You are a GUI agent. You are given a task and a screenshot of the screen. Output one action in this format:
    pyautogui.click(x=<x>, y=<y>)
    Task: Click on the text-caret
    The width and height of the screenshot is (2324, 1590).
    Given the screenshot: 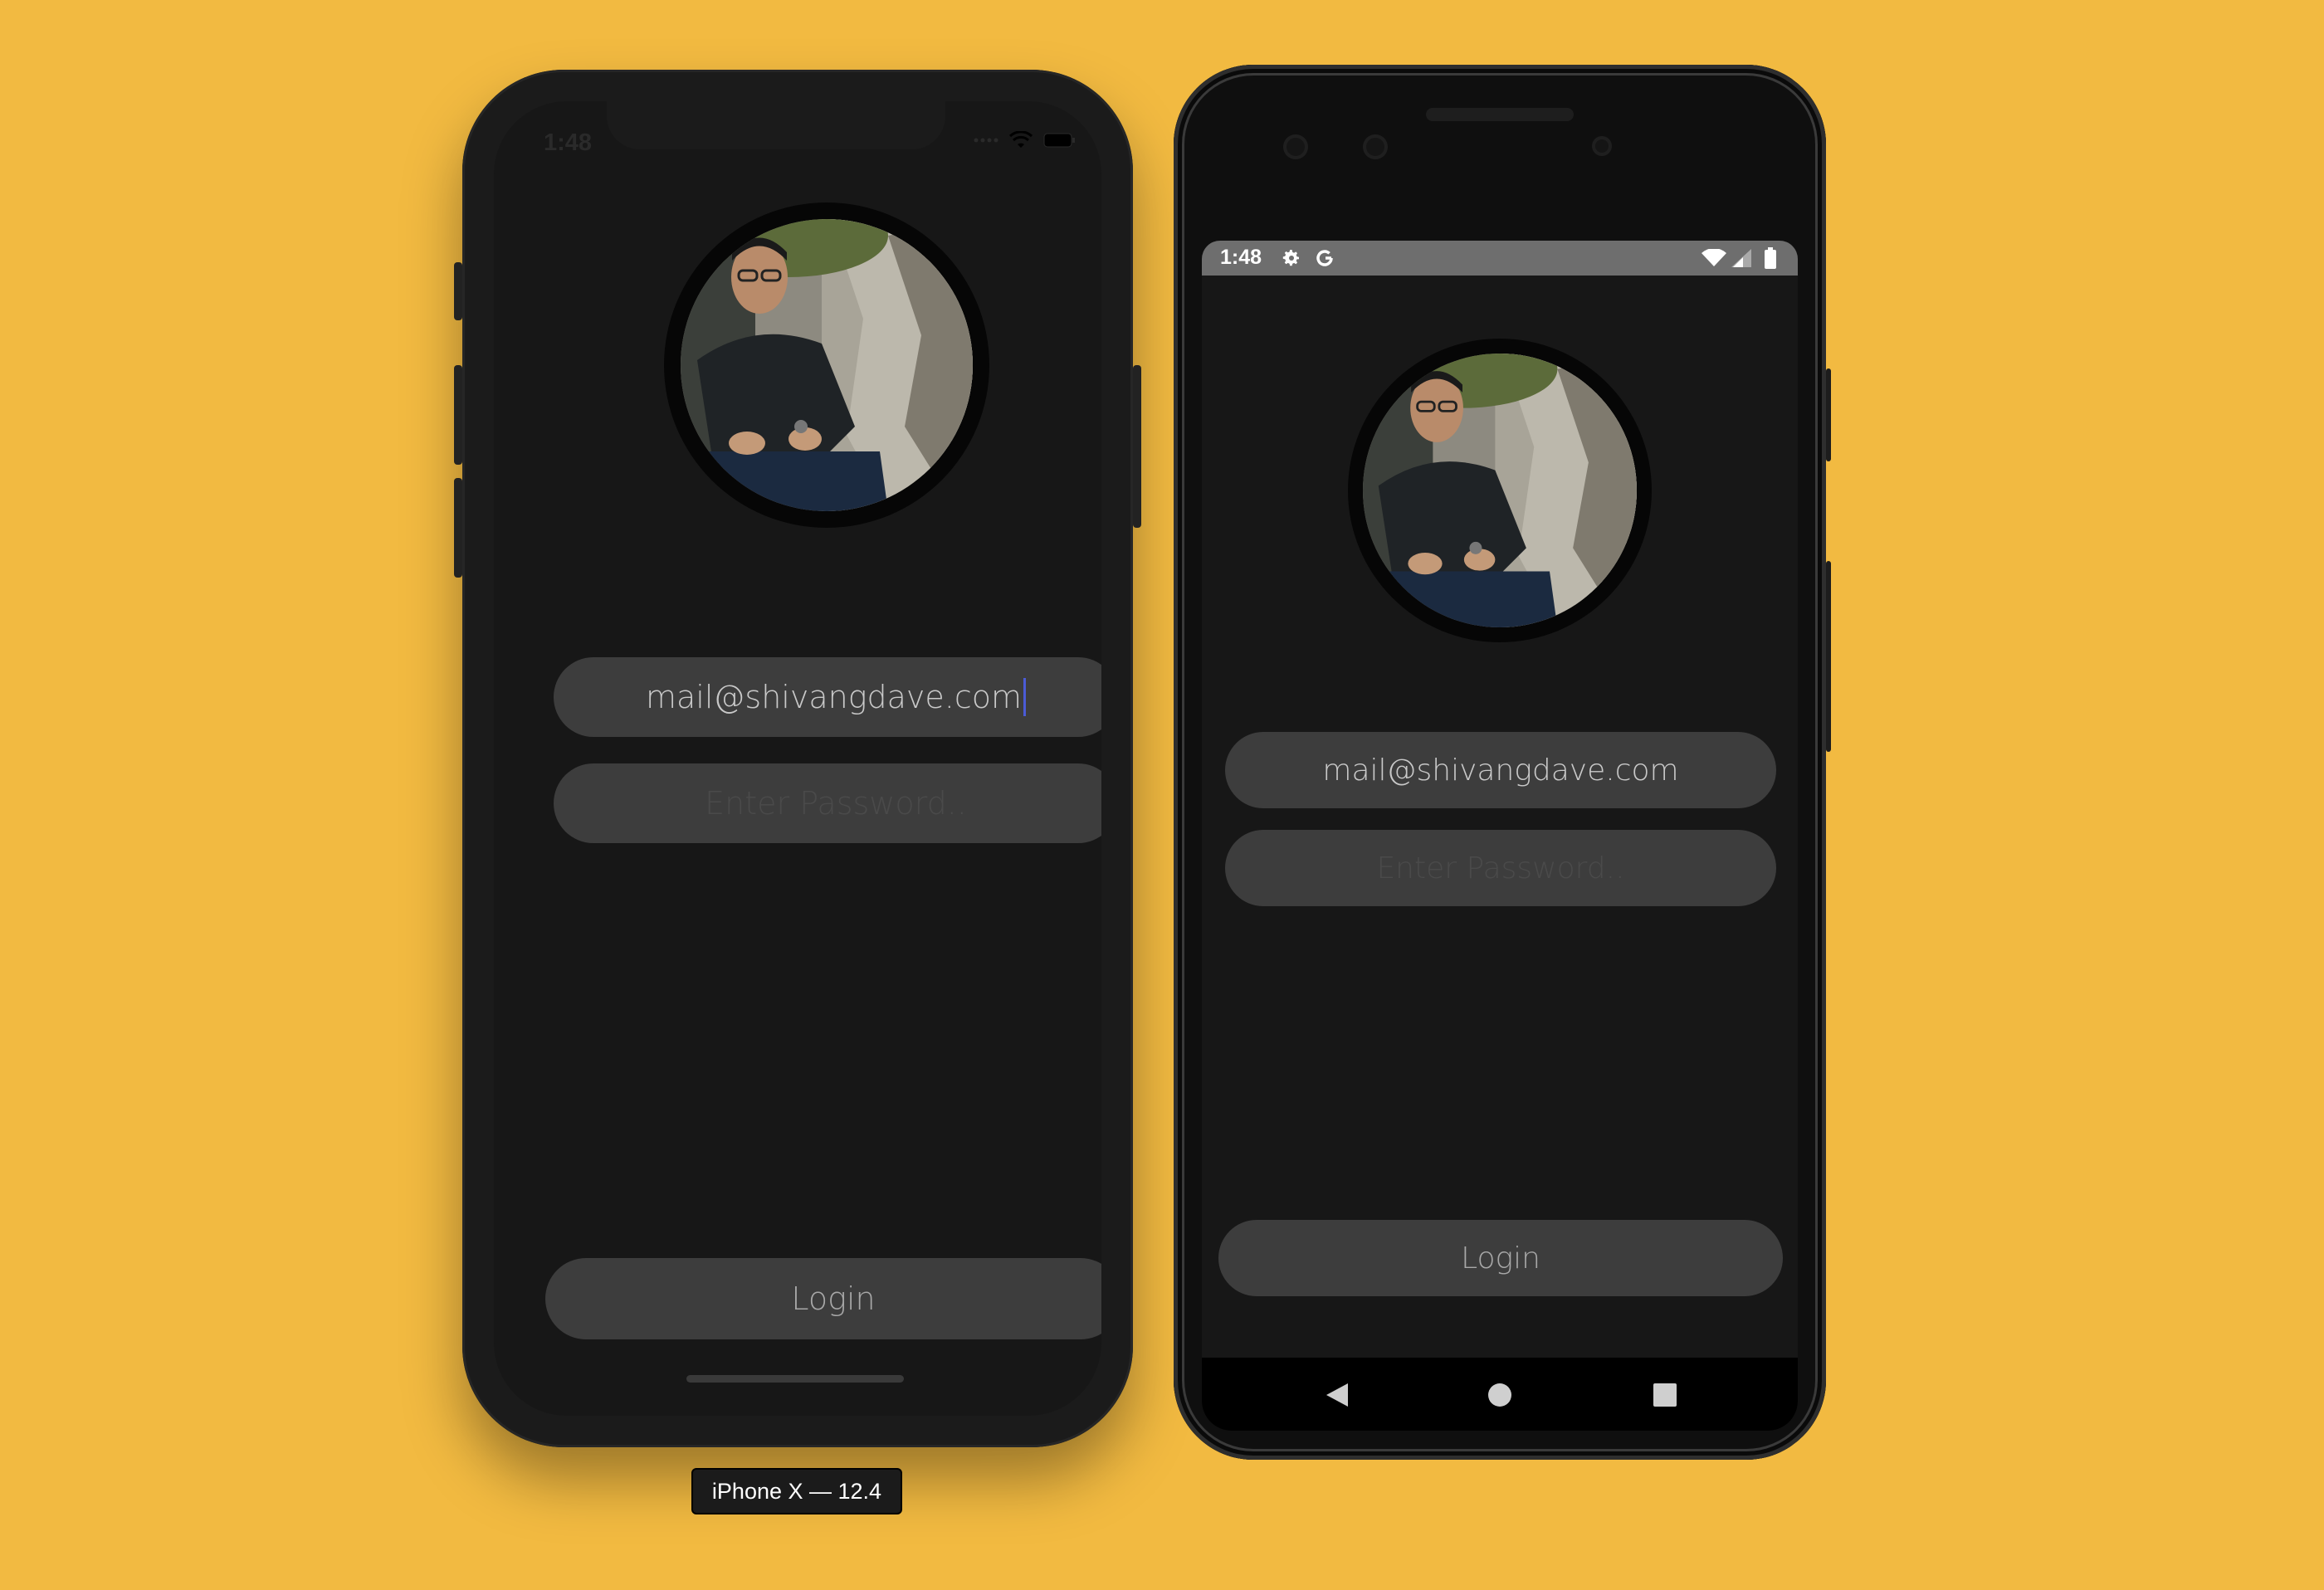 What is the action you would take?
    pyautogui.click(x=1025, y=697)
    